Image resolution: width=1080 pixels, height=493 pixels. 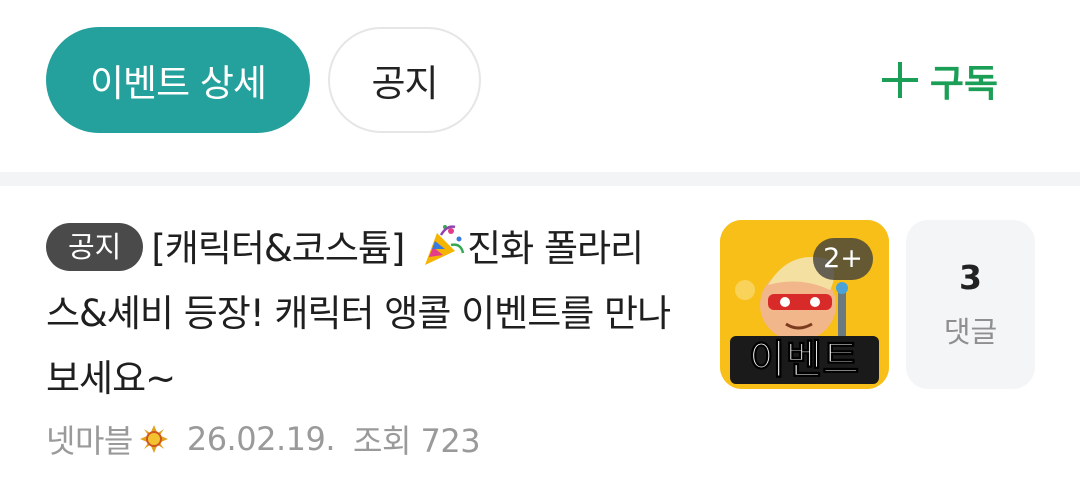 What do you see at coordinates (417, 441) in the screenshot?
I see `view-count: 조회 723` at bounding box center [417, 441].